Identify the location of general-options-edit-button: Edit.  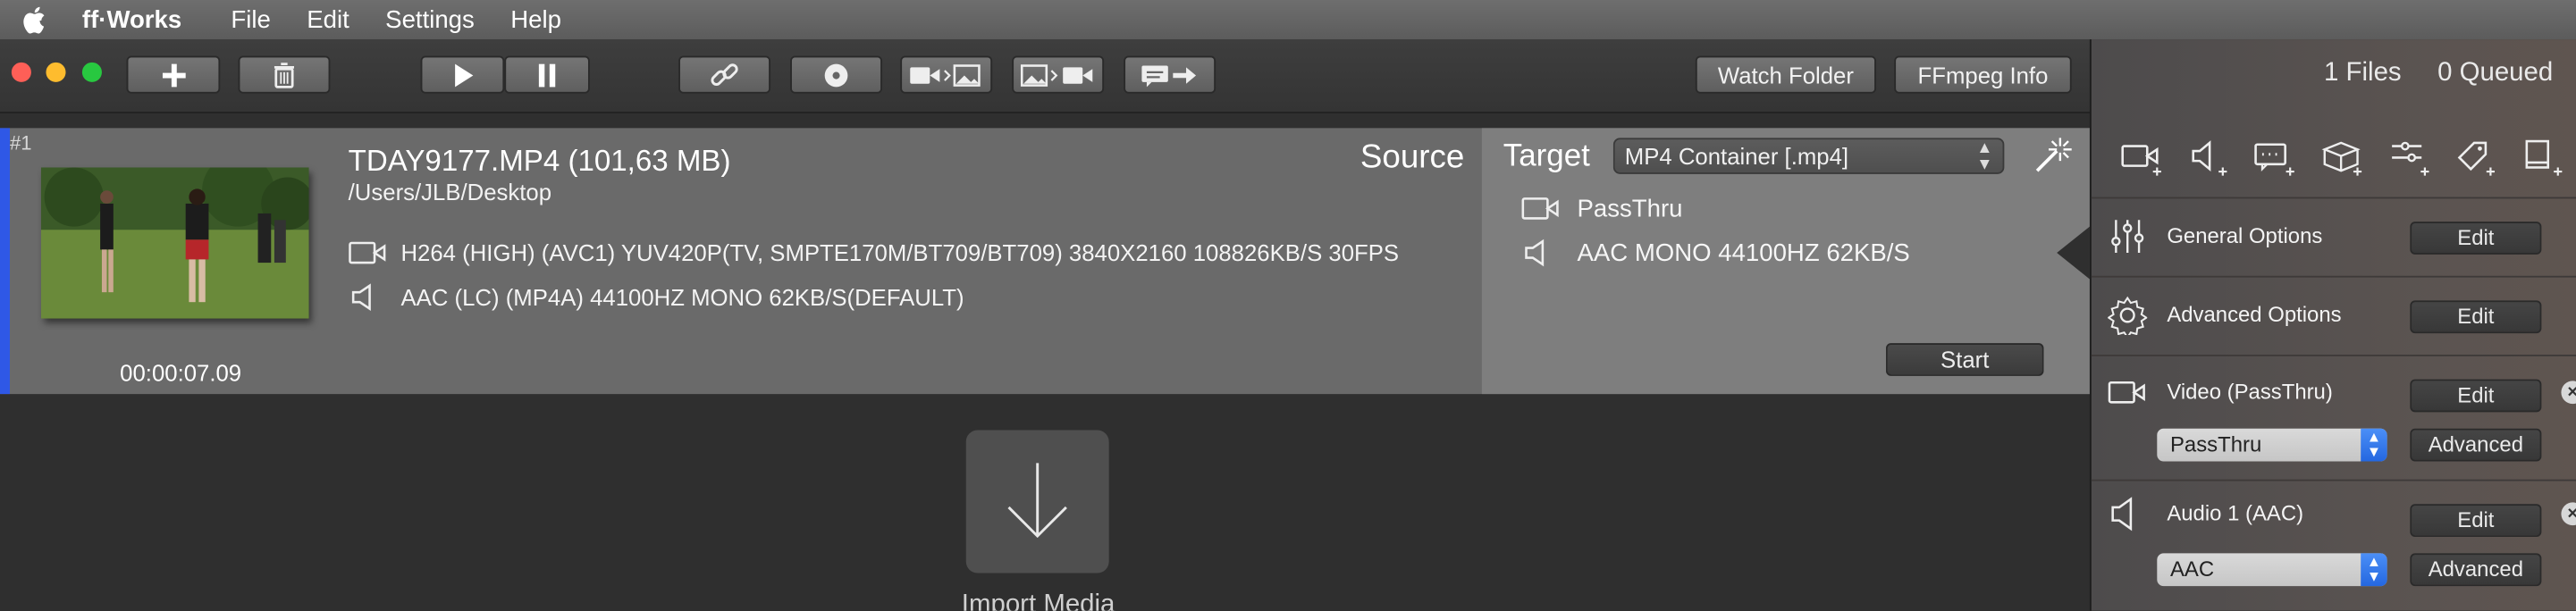
(2476, 238).